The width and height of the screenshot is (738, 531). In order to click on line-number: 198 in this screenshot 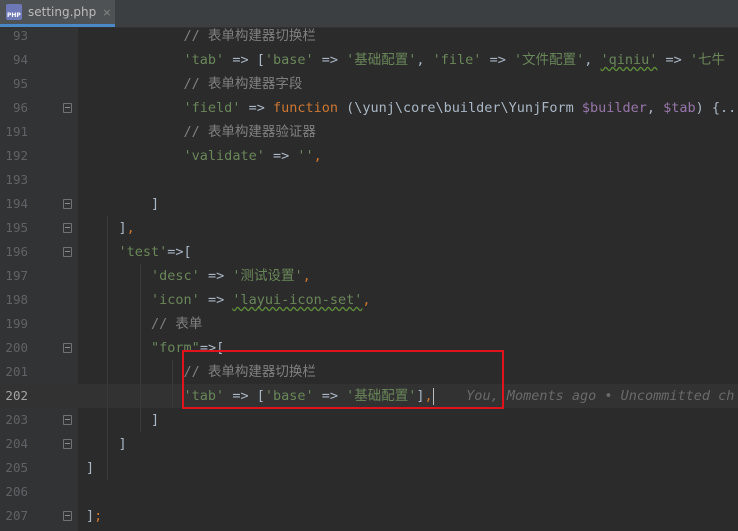, I will do `click(16, 299)`.